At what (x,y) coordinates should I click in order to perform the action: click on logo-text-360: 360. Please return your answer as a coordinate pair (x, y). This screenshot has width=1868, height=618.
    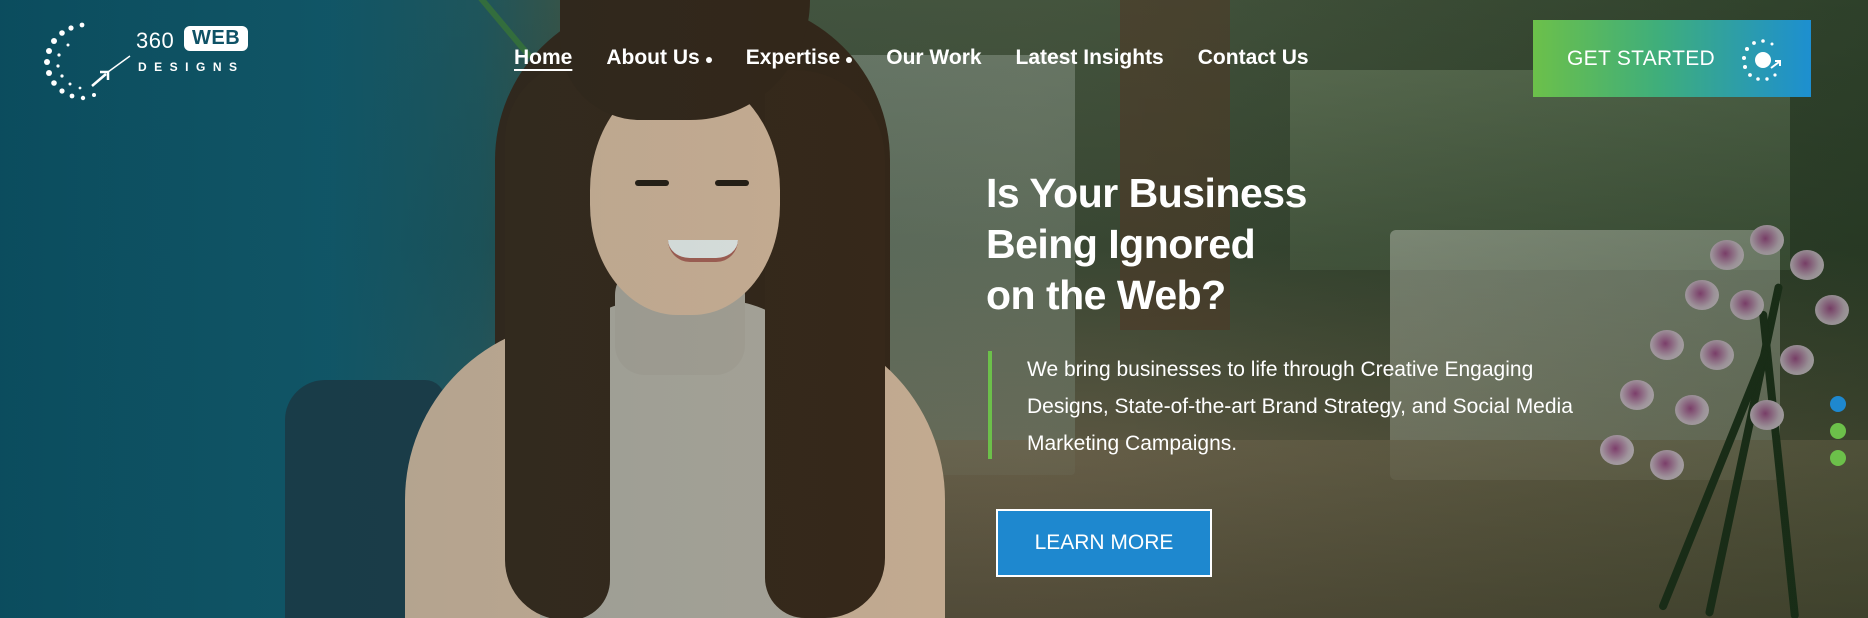
    Looking at the image, I should click on (155, 40).